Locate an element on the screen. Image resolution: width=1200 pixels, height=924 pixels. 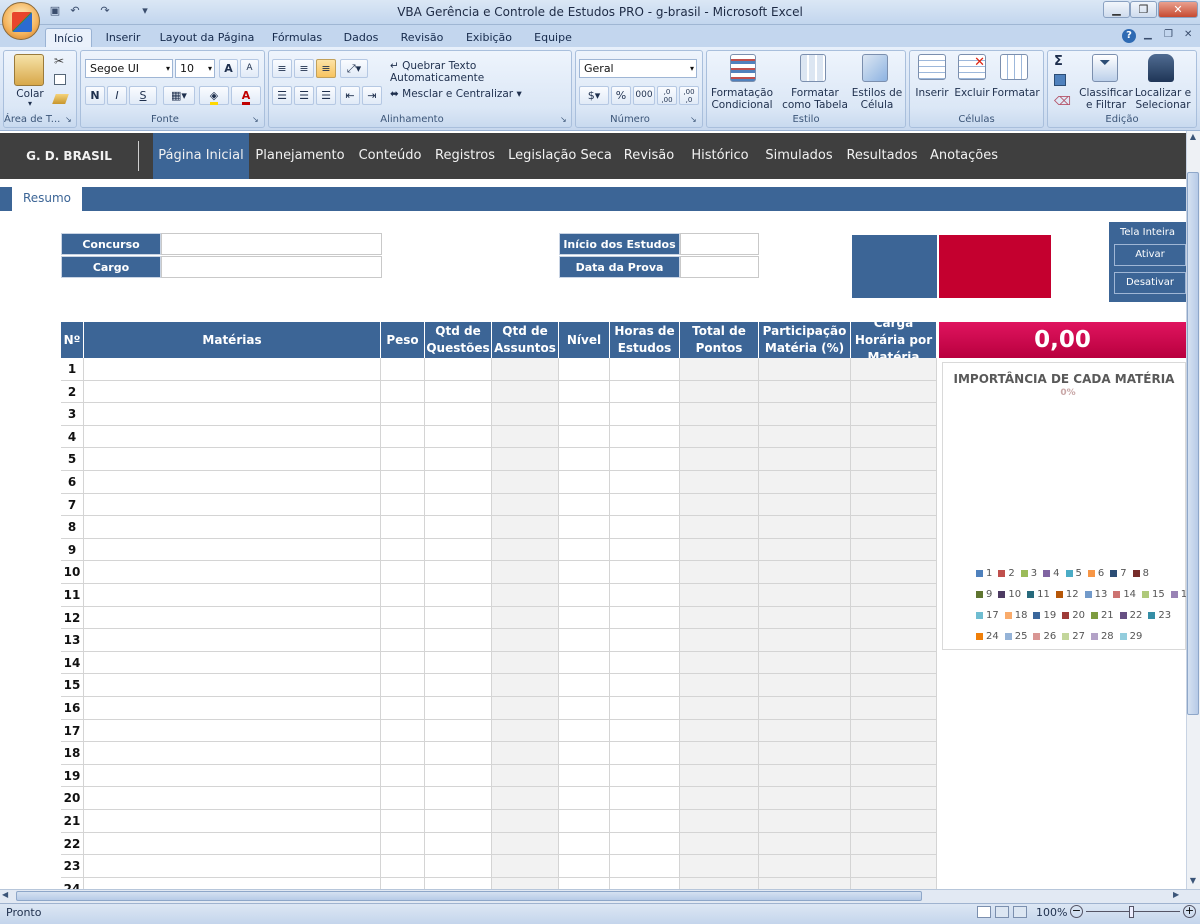
align-left-button: ☰ is located at coordinates (282, 95).